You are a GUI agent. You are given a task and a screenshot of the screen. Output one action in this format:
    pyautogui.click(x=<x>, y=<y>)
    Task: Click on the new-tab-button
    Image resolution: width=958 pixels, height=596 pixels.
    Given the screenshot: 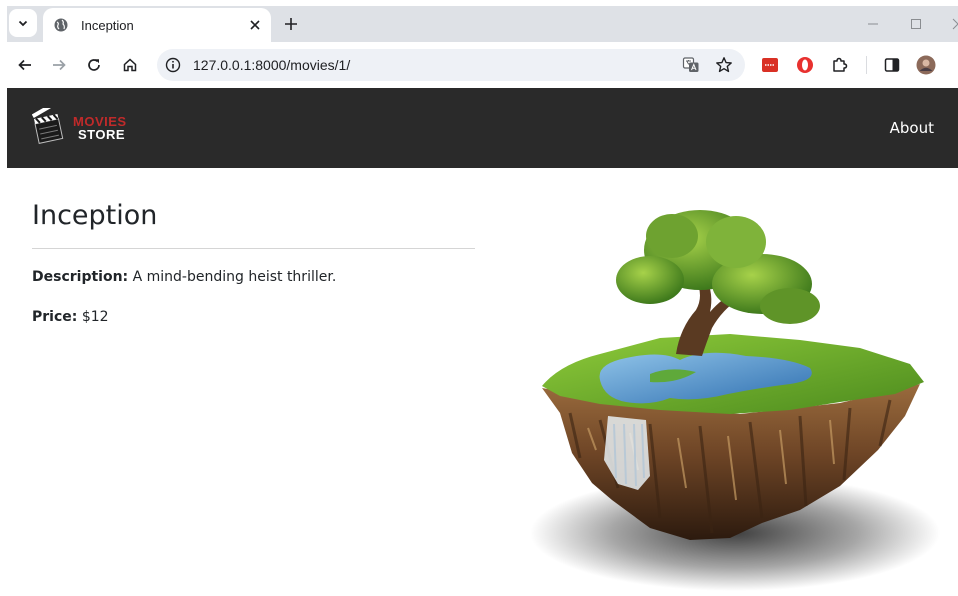 What is the action you would take?
    pyautogui.click(x=291, y=24)
    